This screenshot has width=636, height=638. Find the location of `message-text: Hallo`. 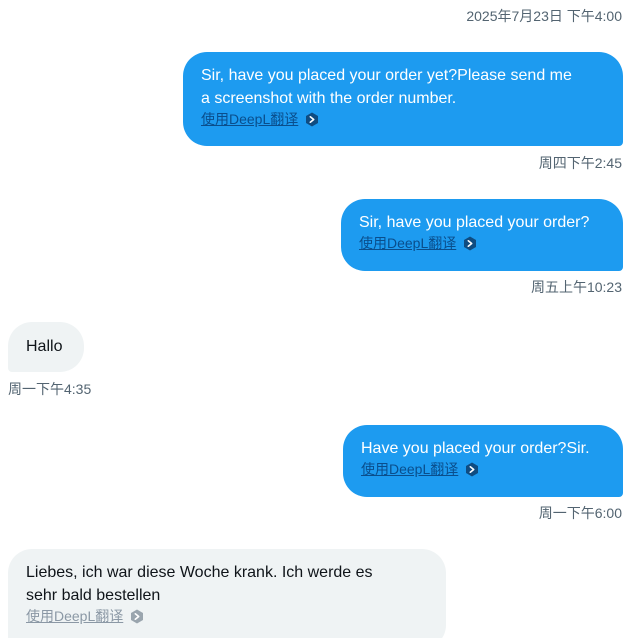

message-text: Hallo is located at coordinates (44, 346).